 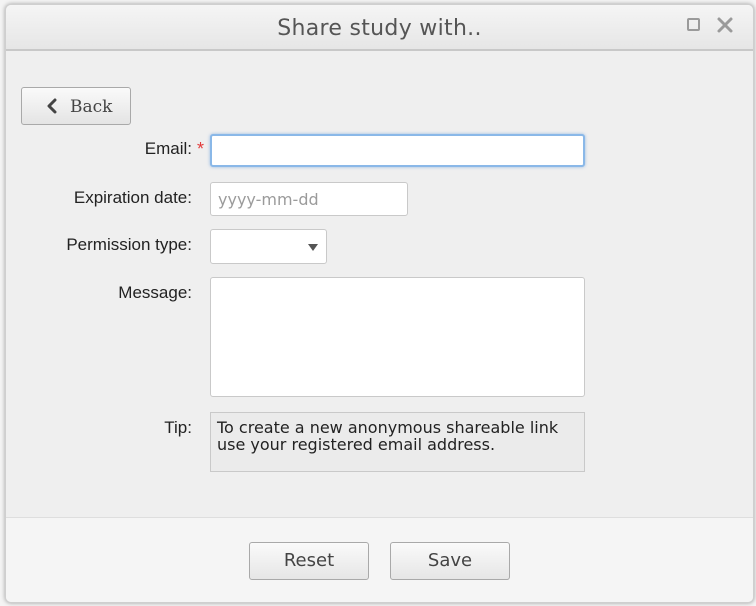 I want to click on dialog-title: Share study with.., so click(x=379, y=28).